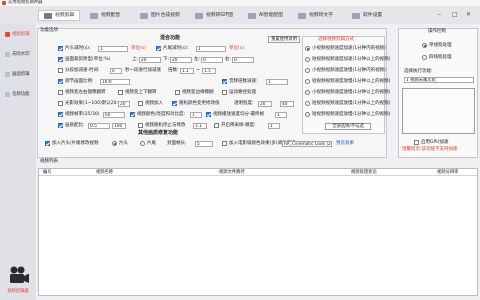  What do you see at coordinates (367, 15) in the screenshot?
I see `tab-settings: 软件设置` at bounding box center [367, 15].